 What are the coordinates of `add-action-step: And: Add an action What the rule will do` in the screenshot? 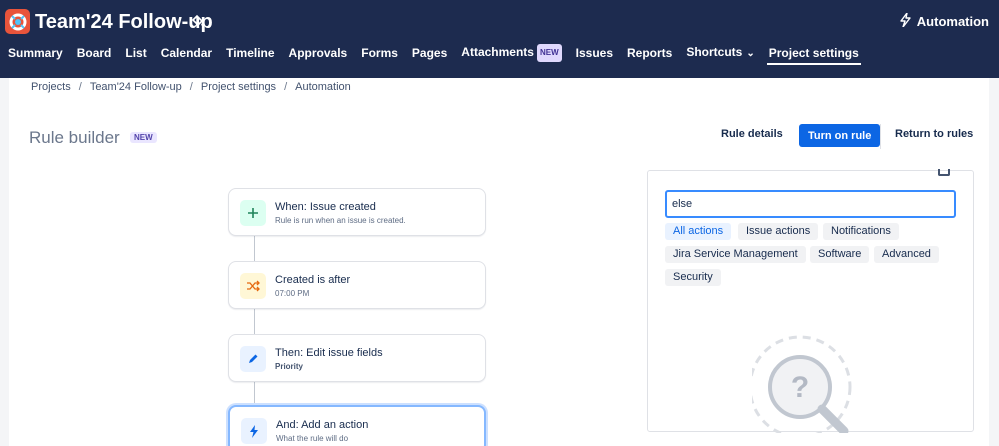 It's located at (357, 425).